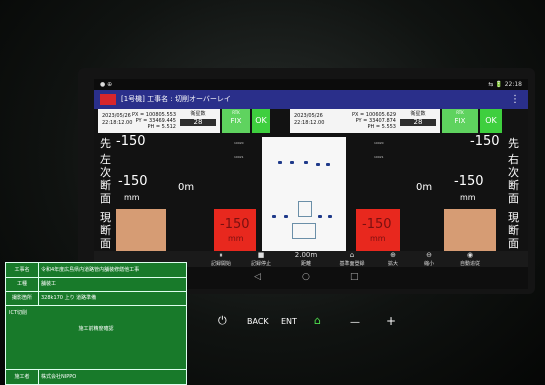 The height and width of the screenshot is (385, 545). I want to click on board-row: 施工者 株式会社NIPPO, so click(96, 376).